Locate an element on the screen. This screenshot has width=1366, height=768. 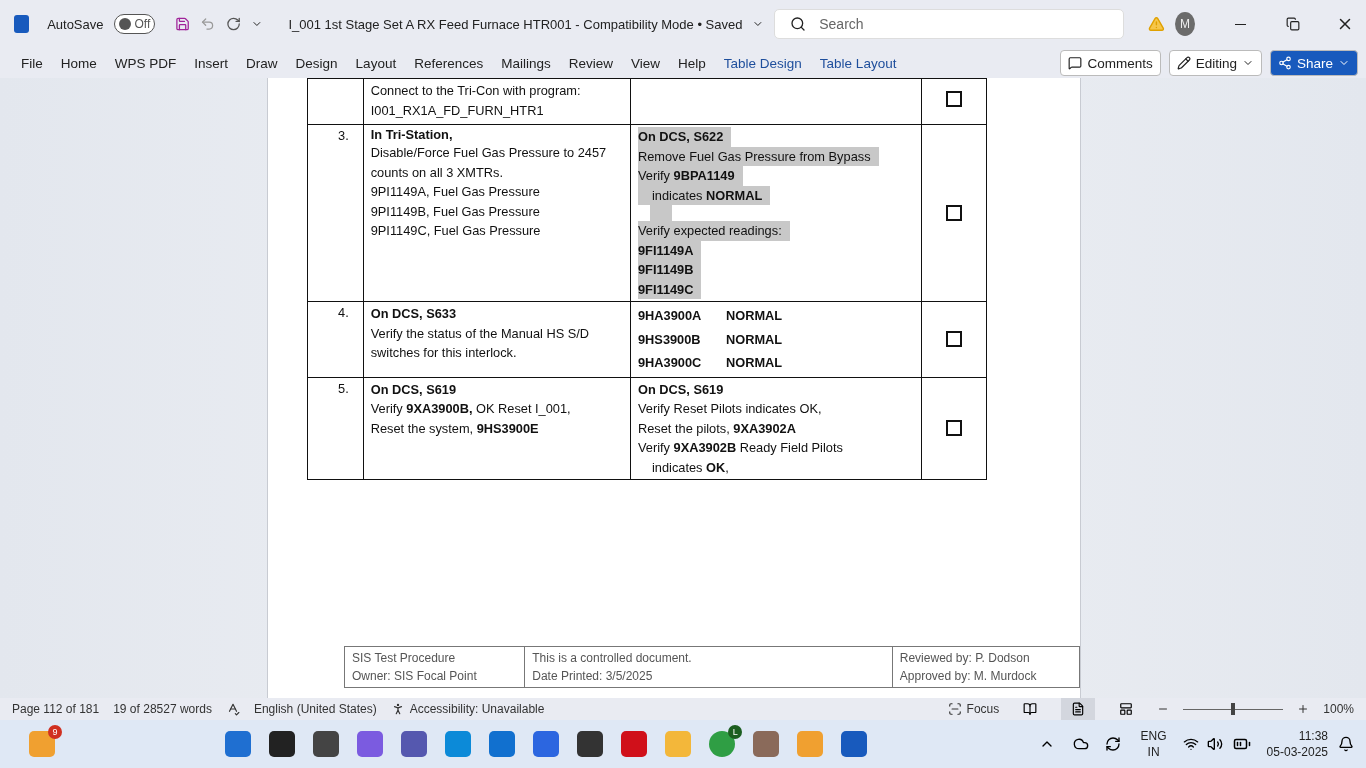
tag-text: 9HS3900B is located at coordinates (670, 339).